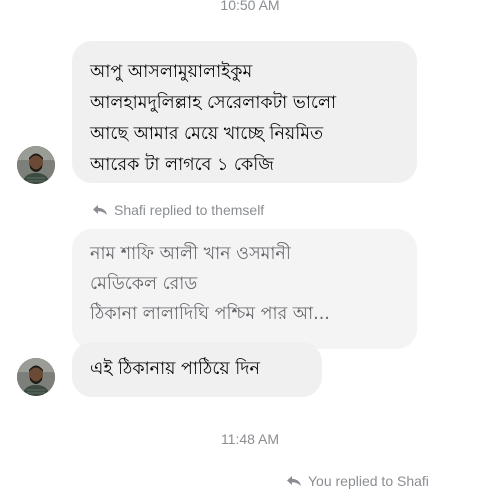  Describe the element at coordinates (171, 72) in the screenshot. I see `message-line: আপু আসলামুয়ালাইকুম` at that location.